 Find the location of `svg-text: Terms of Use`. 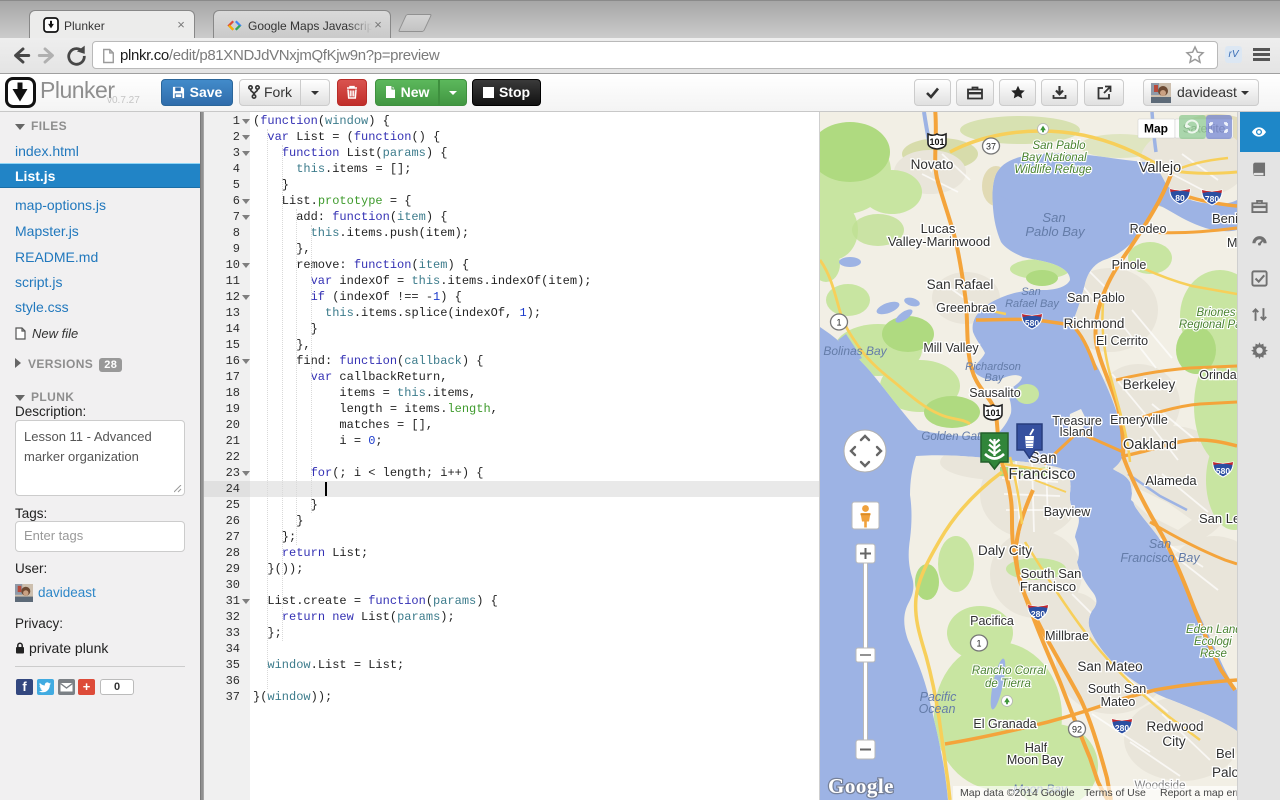

svg-text: Terms of Use is located at coordinates (1115, 793).